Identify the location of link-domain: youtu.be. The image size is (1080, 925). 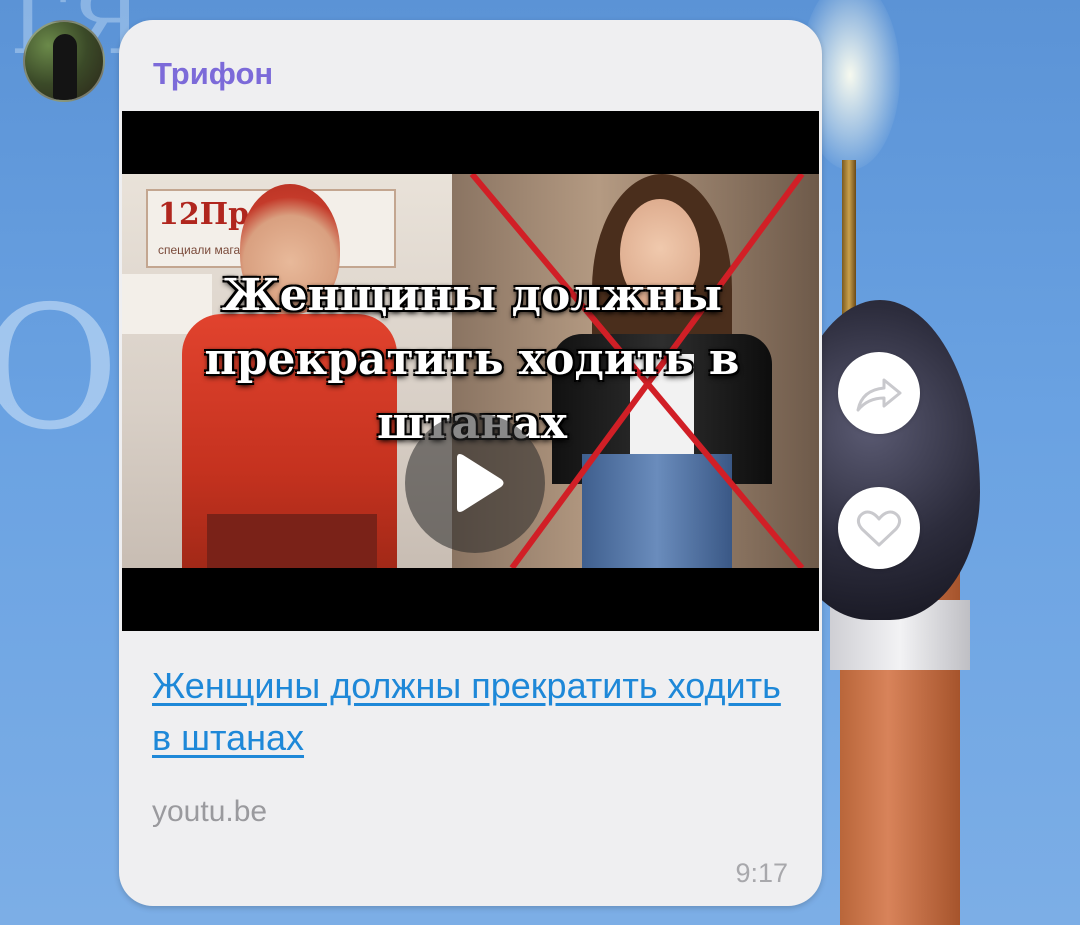
(210, 811).